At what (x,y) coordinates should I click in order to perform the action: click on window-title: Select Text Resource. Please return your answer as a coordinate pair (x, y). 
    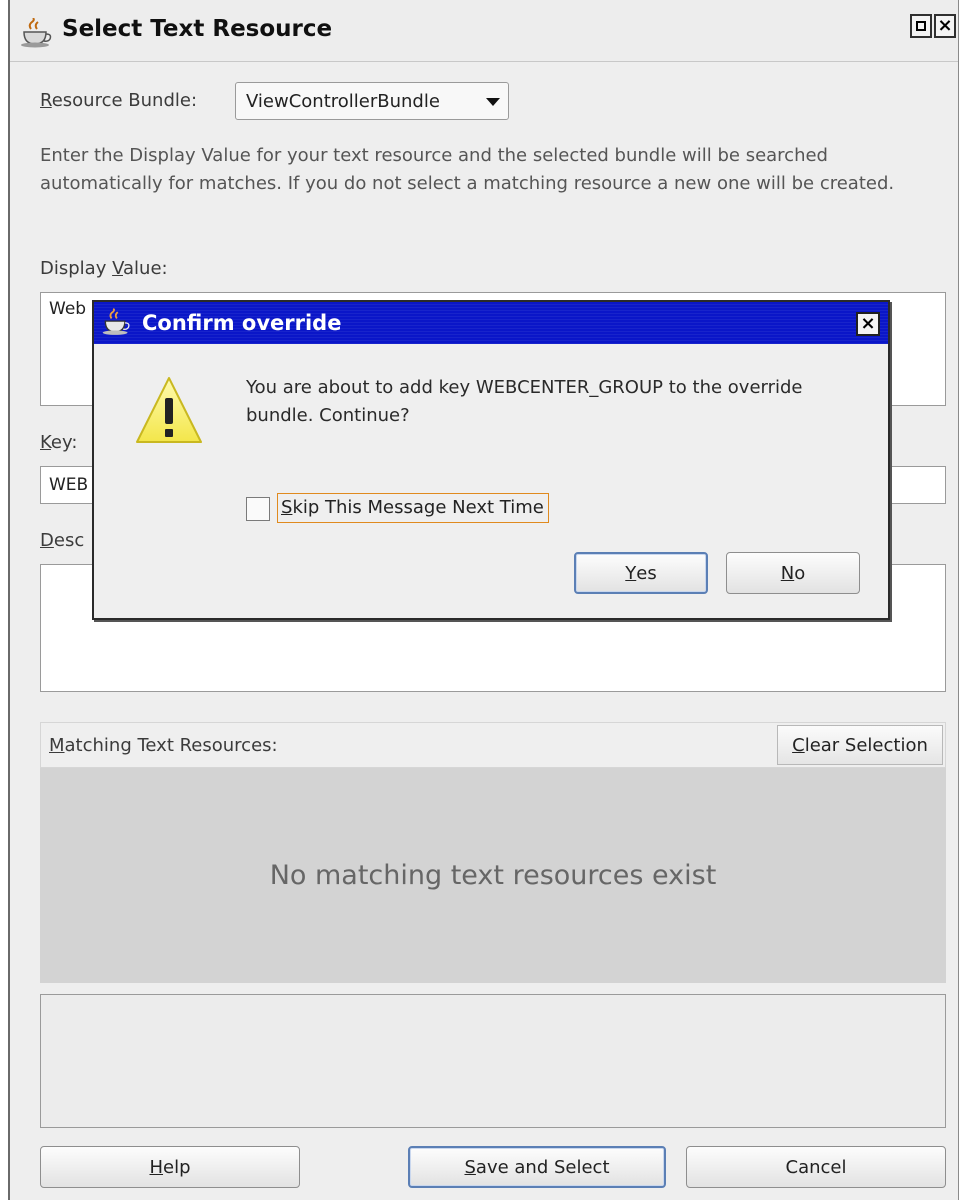
    Looking at the image, I should click on (197, 29).